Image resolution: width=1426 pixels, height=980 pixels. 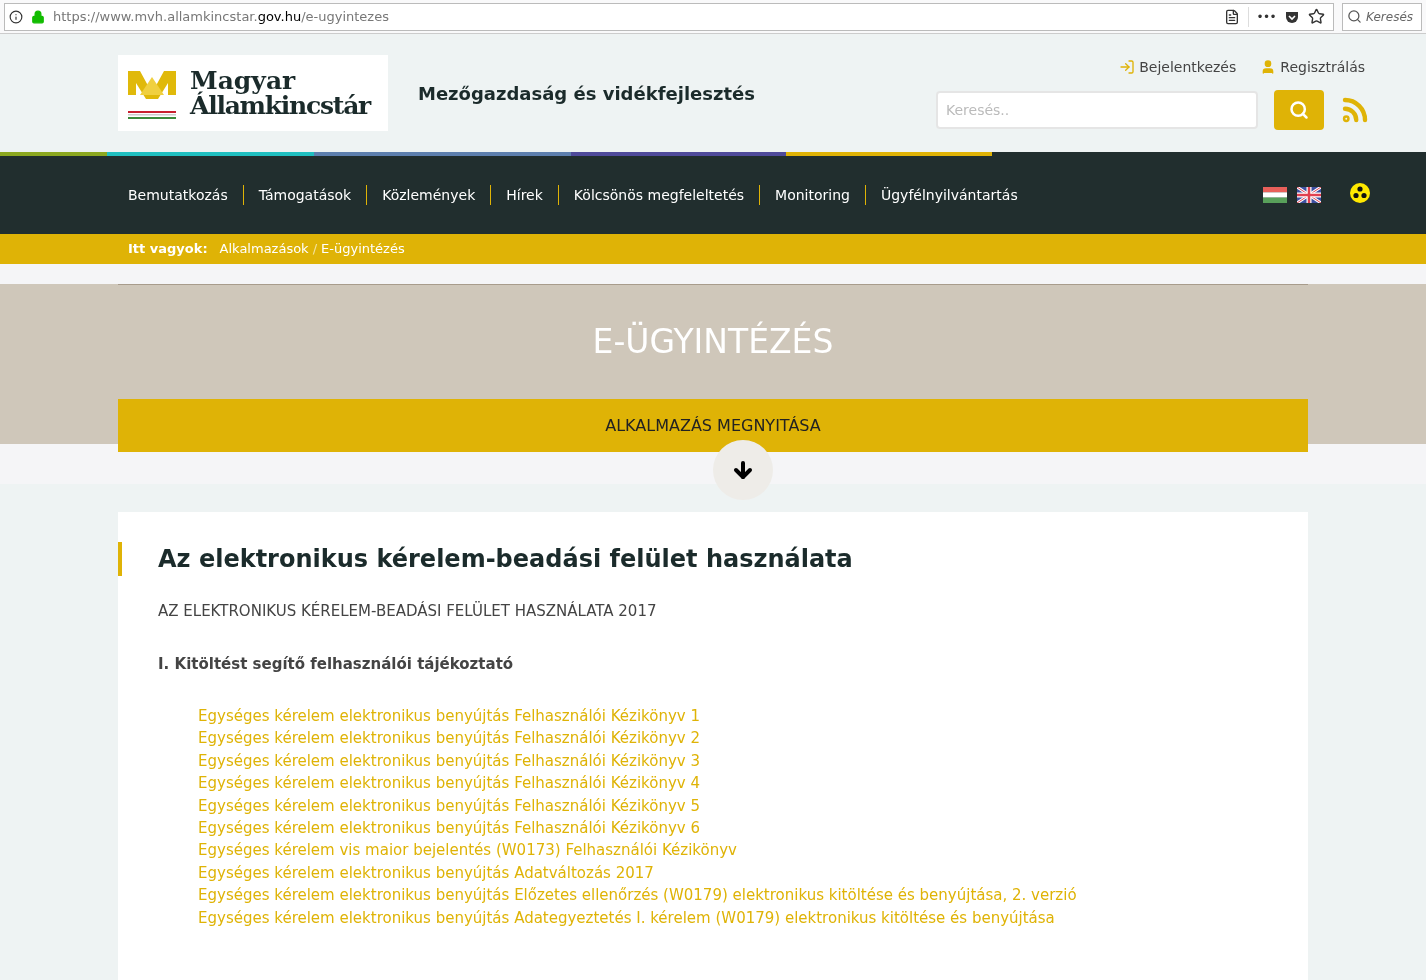 What do you see at coordinates (713, 342) in the screenshot?
I see `page-title: E-ÜGYINTÉZÉS` at bounding box center [713, 342].